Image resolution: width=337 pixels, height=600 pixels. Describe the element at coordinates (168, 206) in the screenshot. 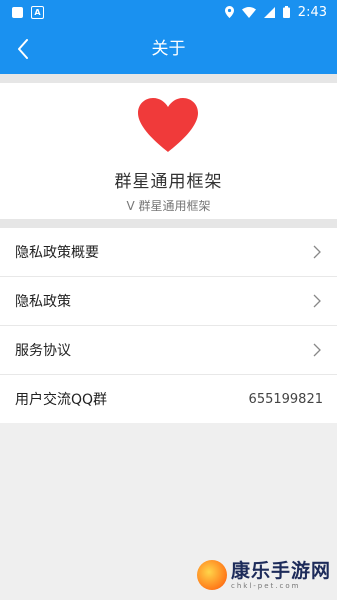

I see `app-version: V 群星通用框架` at that location.